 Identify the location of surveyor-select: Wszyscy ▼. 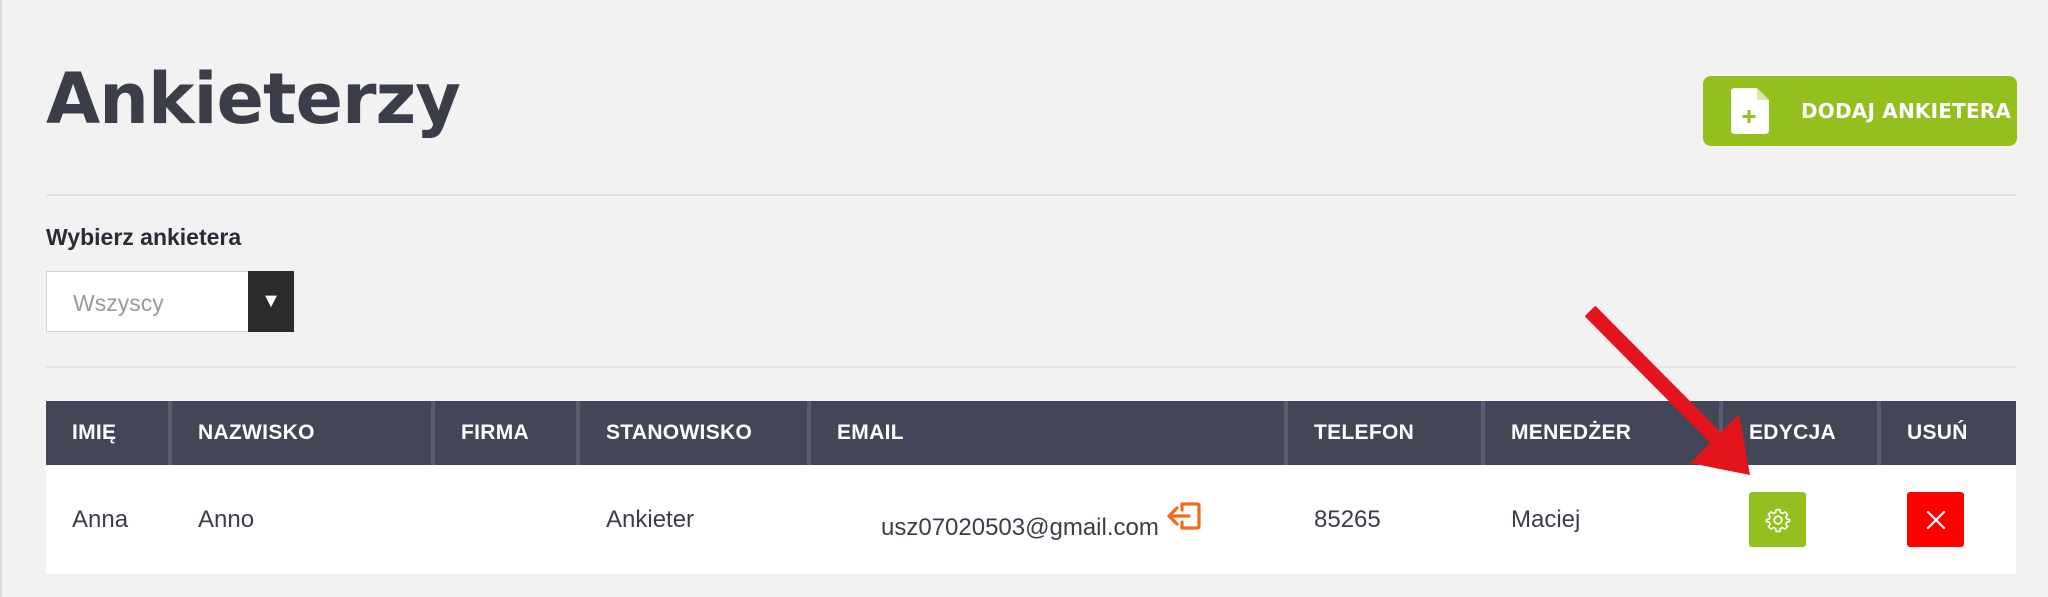
(170, 301).